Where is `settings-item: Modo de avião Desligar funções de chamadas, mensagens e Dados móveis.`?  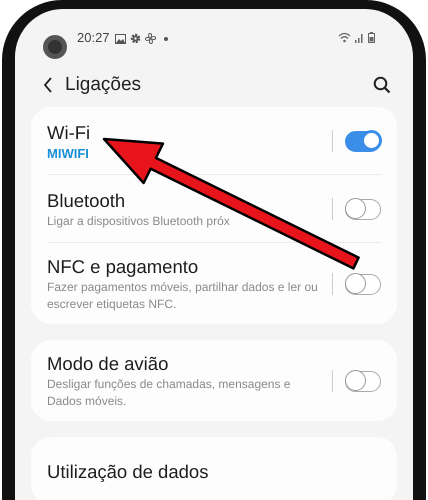
settings-item: Modo de avião Desligar funções de chamadas, mensagens e Dados móveis. is located at coordinates (214, 380).